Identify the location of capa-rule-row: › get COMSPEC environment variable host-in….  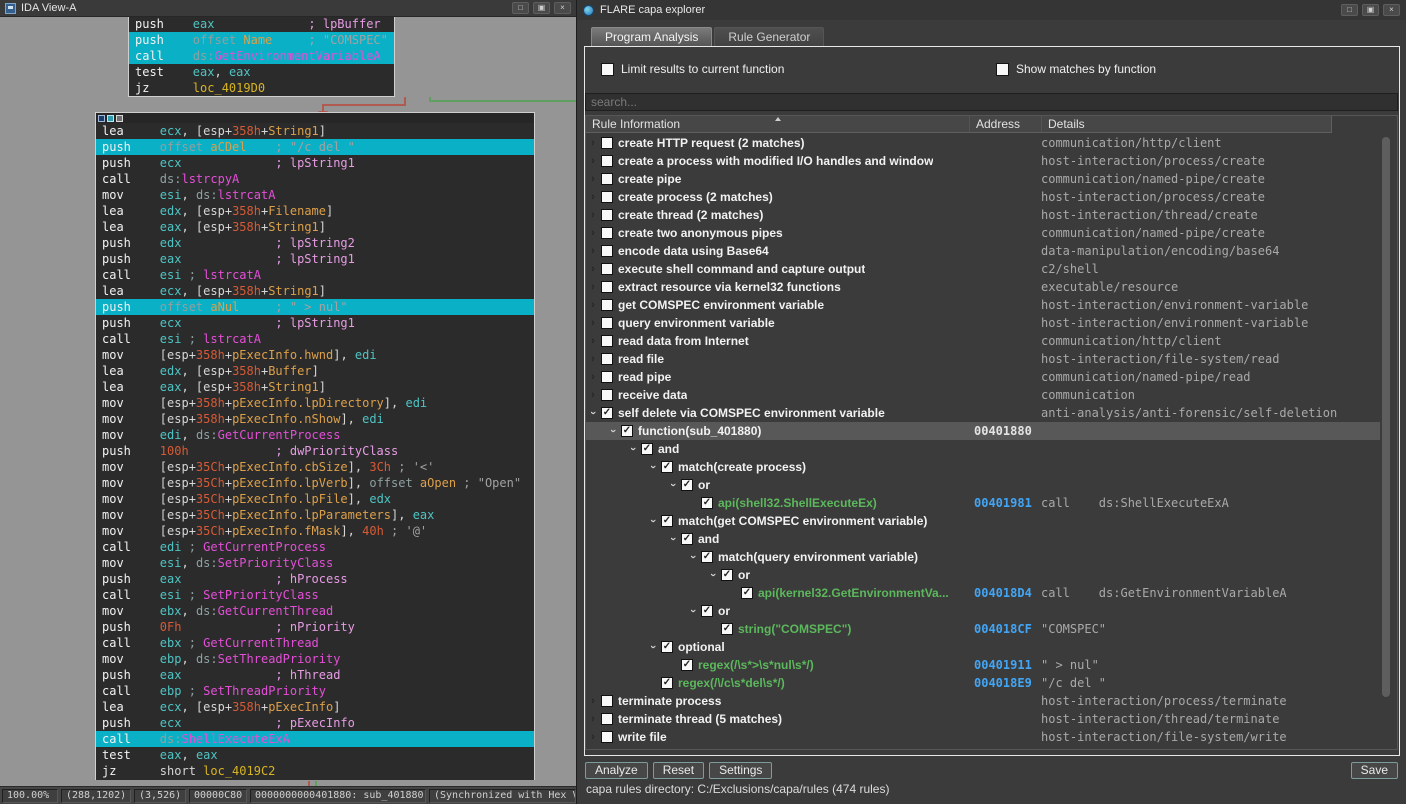
(982, 305).